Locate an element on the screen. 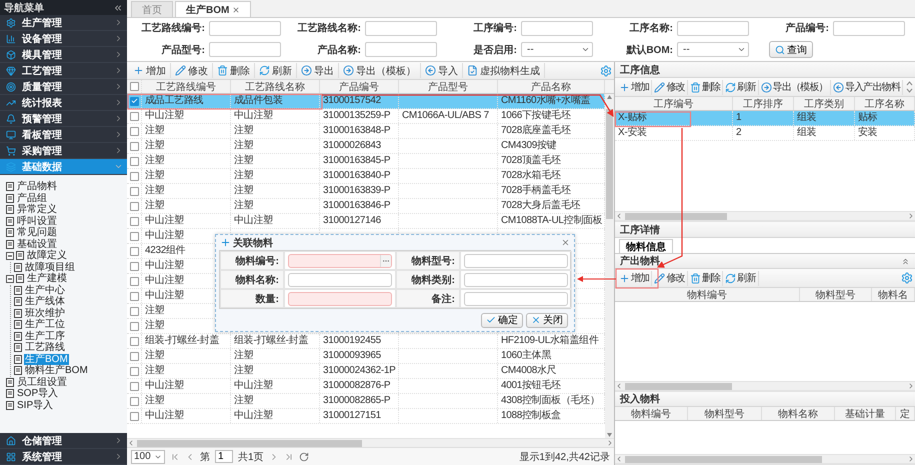  menu-item: 系统管理 is located at coordinates (63, 457).